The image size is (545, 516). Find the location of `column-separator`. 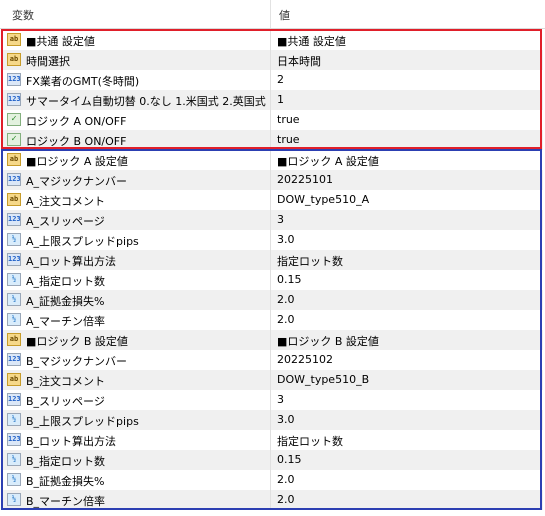

column-separator is located at coordinates (270, 14).